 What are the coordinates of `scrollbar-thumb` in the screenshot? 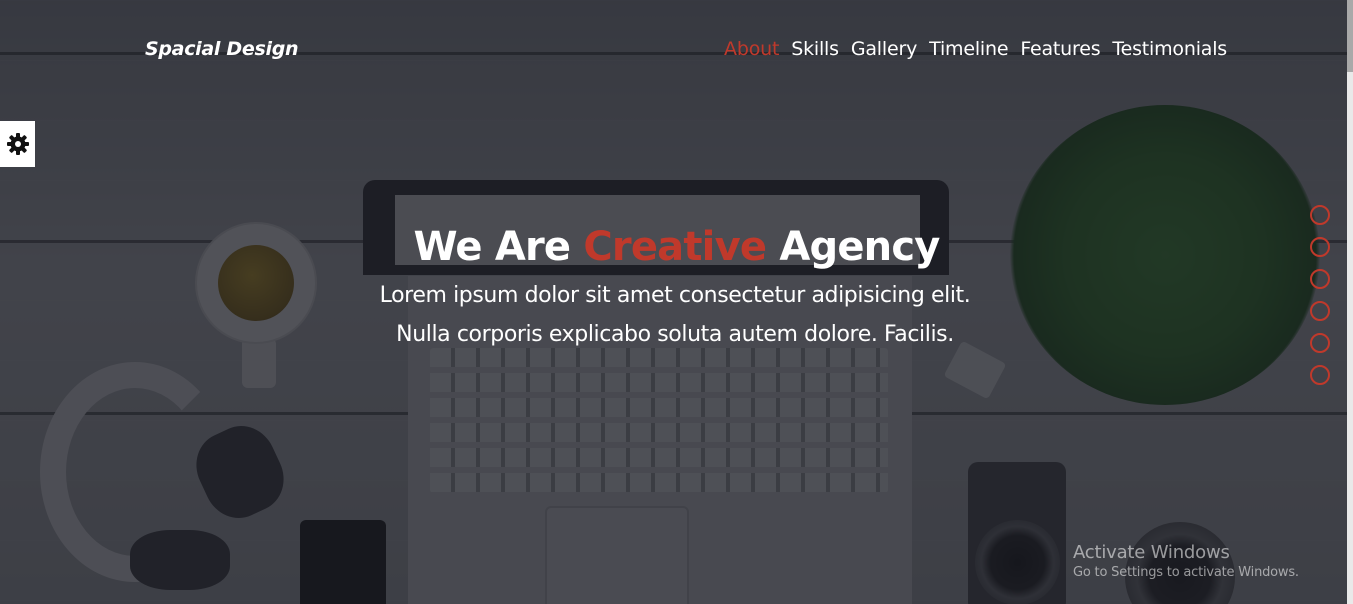 It's located at (1350, 36).